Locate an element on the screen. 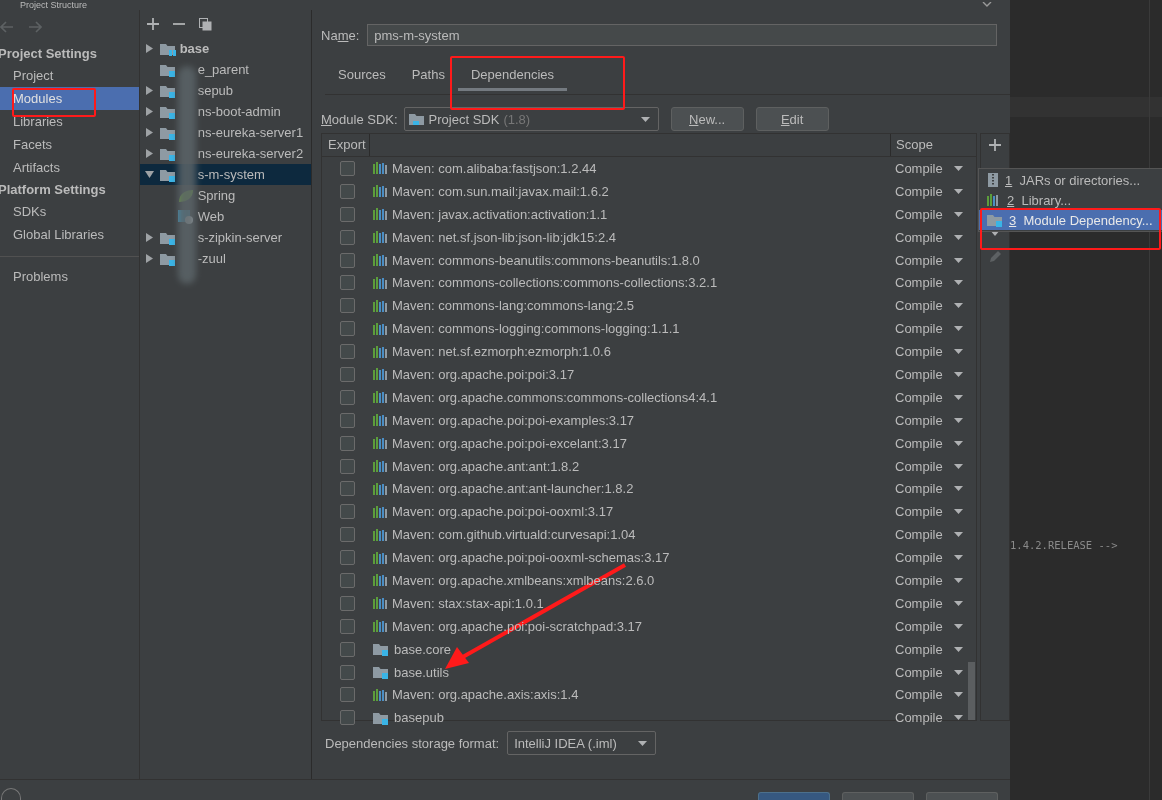 This screenshot has height=800, width=1162. dependency-name: Maven: org.apache.axis:axis:1.4 is located at coordinates (485, 695).